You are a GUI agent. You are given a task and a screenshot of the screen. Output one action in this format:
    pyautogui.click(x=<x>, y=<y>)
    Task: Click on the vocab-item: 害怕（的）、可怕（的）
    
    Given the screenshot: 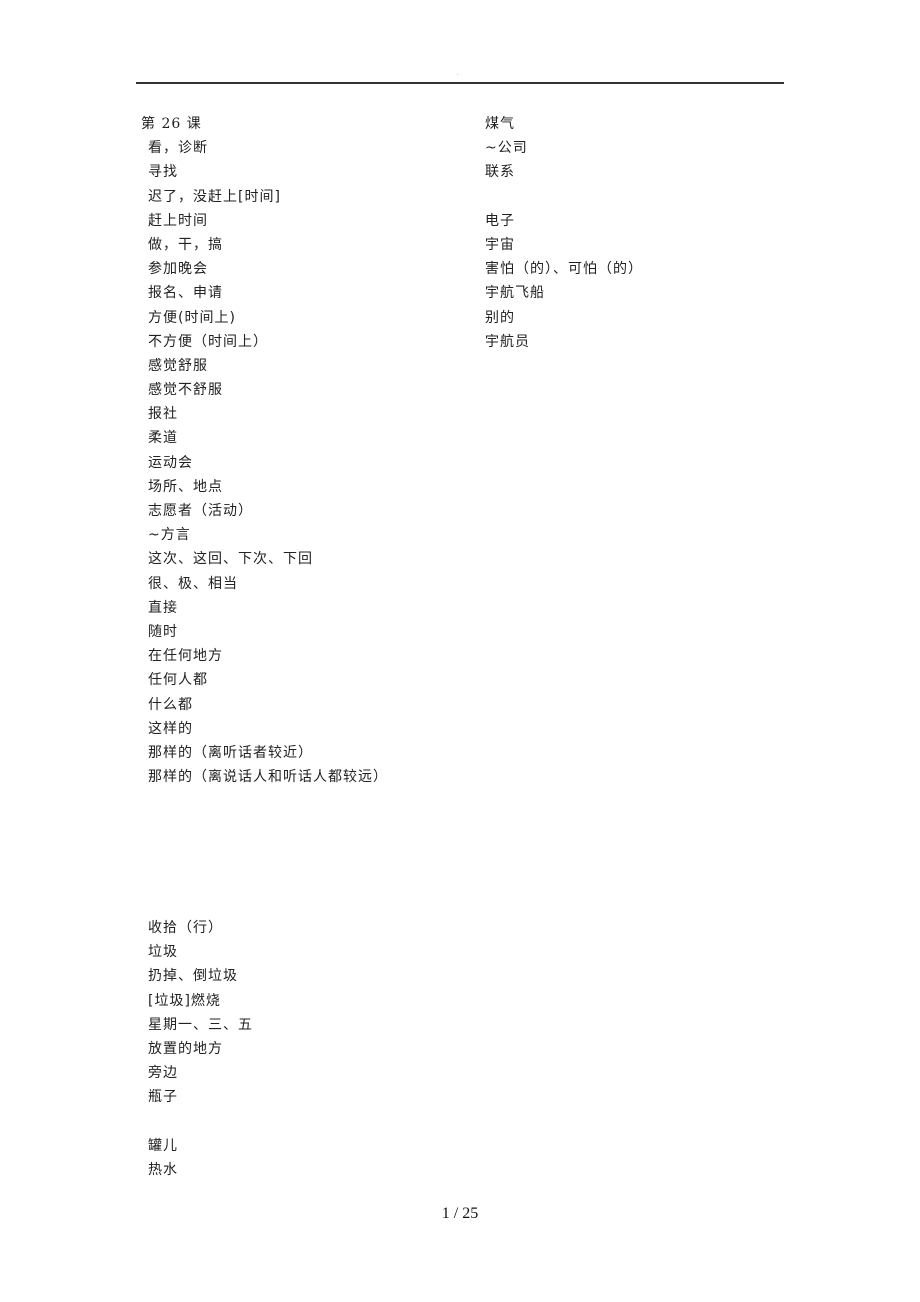 What is the action you would take?
    pyautogui.click(x=564, y=269)
    